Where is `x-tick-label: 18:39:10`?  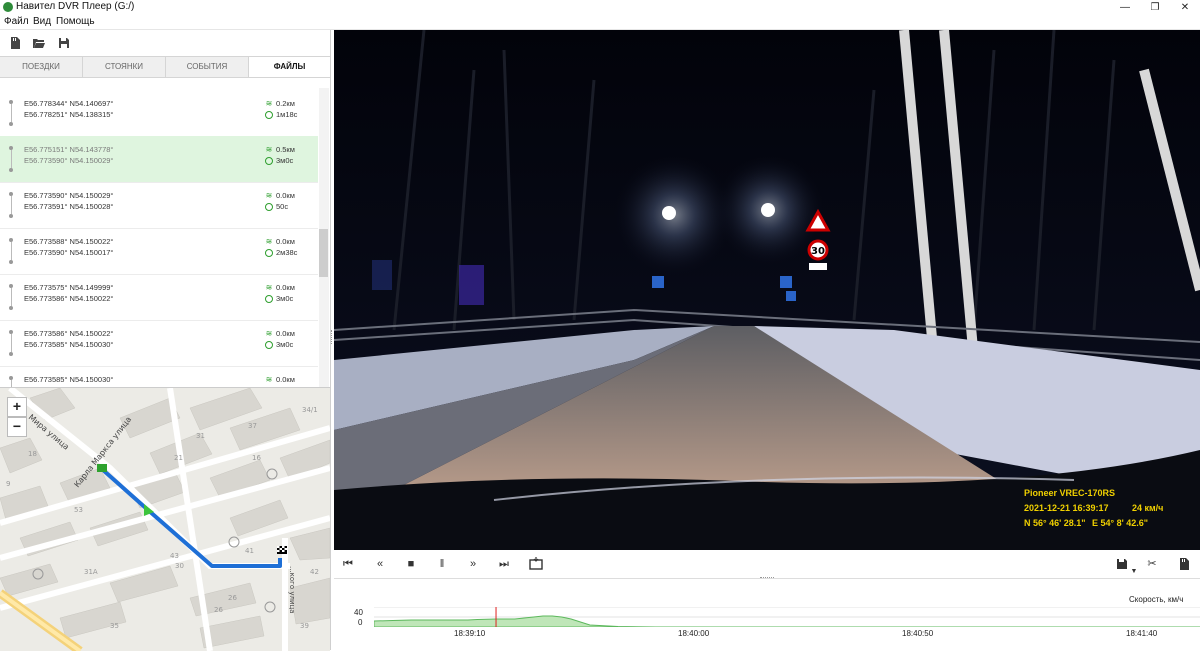 x-tick-label: 18:39:10 is located at coordinates (470, 633).